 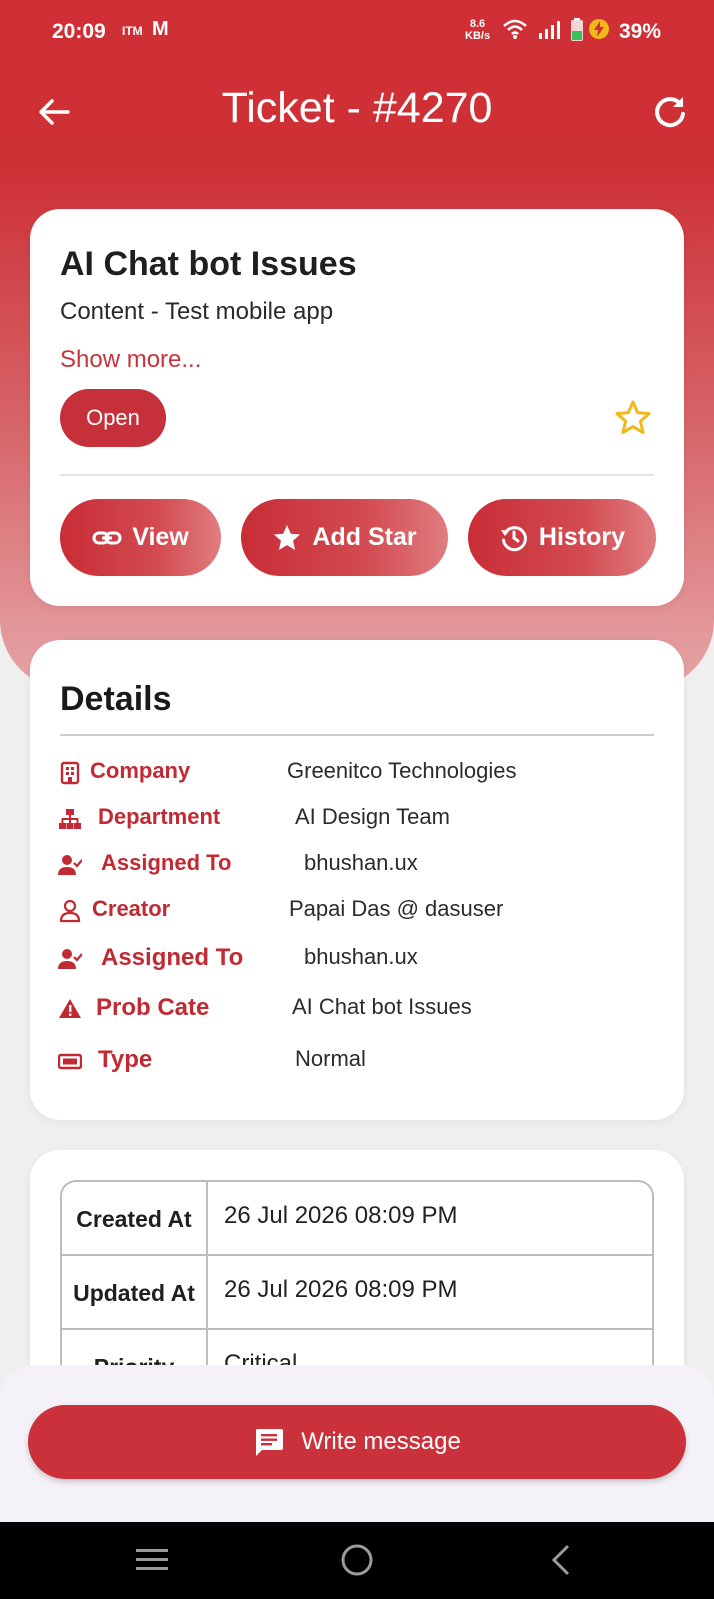 I want to click on compose-sheet: Write message, so click(x=357, y=1443).